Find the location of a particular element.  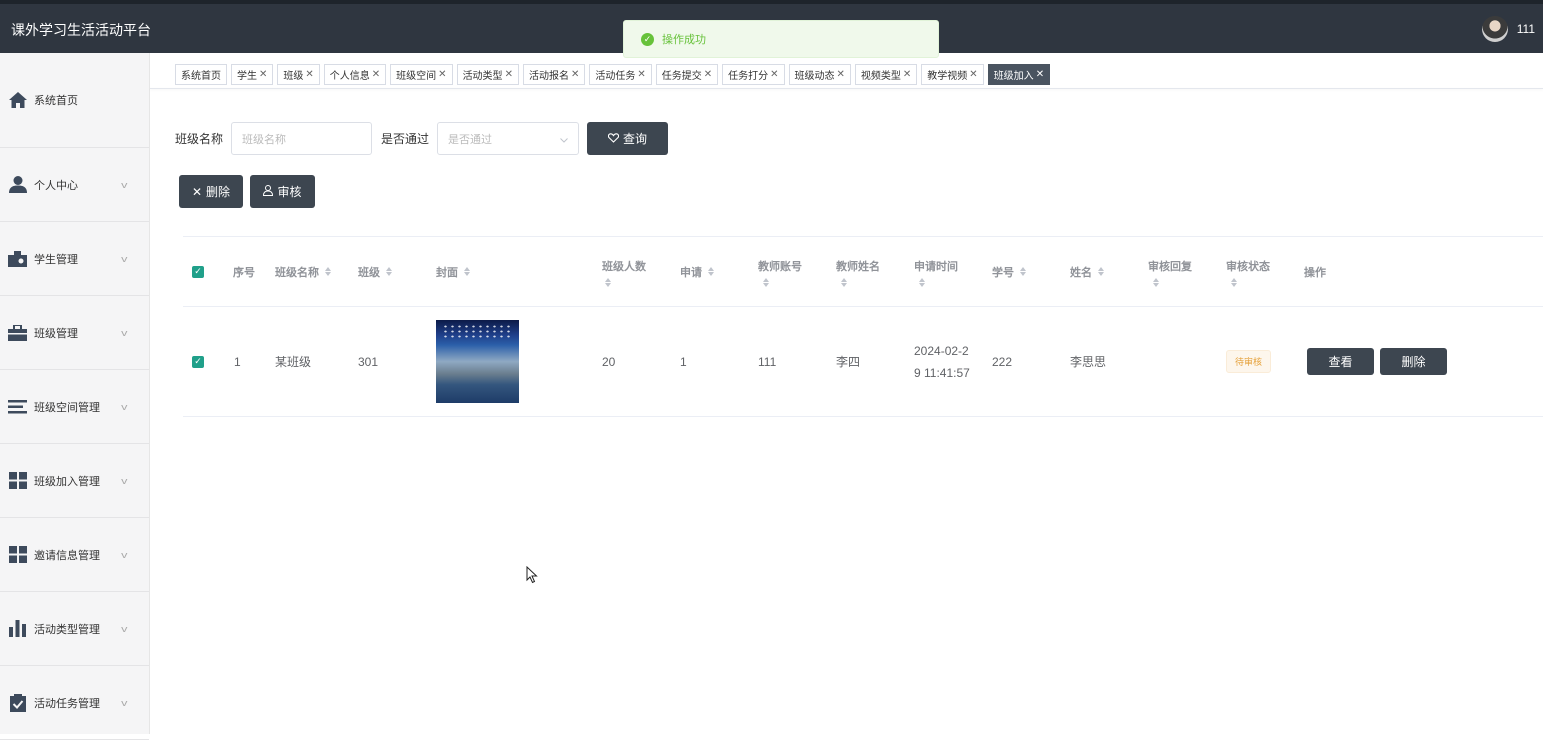

cover-image is located at coordinates (477, 361).